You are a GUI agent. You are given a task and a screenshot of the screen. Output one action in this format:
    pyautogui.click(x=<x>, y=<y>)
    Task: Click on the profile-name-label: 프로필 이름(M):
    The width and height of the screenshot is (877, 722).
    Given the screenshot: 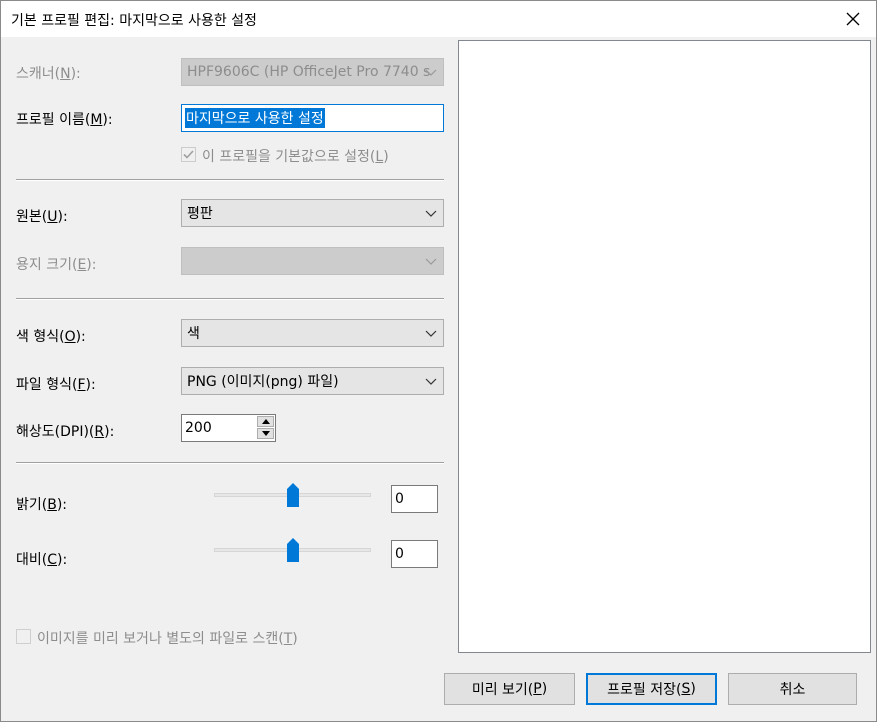 What is the action you would take?
    pyautogui.click(x=64, y=120)
    